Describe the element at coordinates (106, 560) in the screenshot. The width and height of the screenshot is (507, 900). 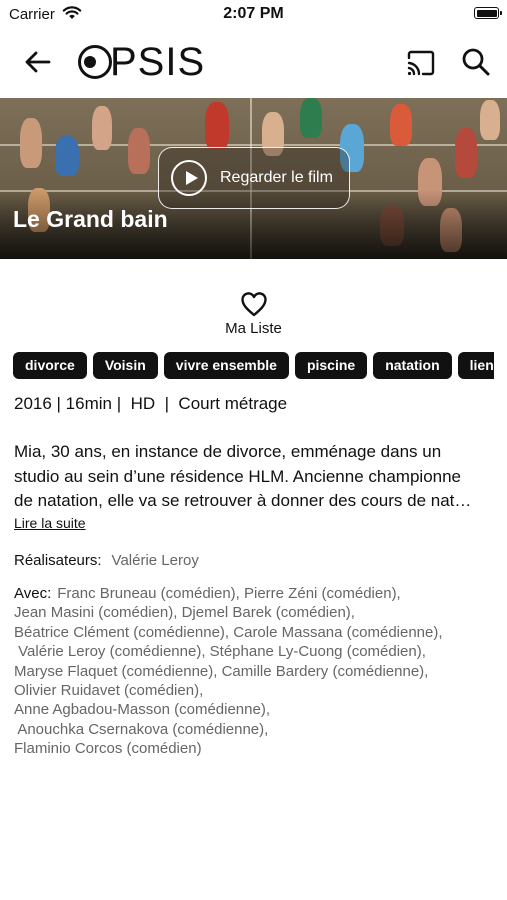
I see `directors-row: Réalisateurs: Valérie Leroy` at that location.